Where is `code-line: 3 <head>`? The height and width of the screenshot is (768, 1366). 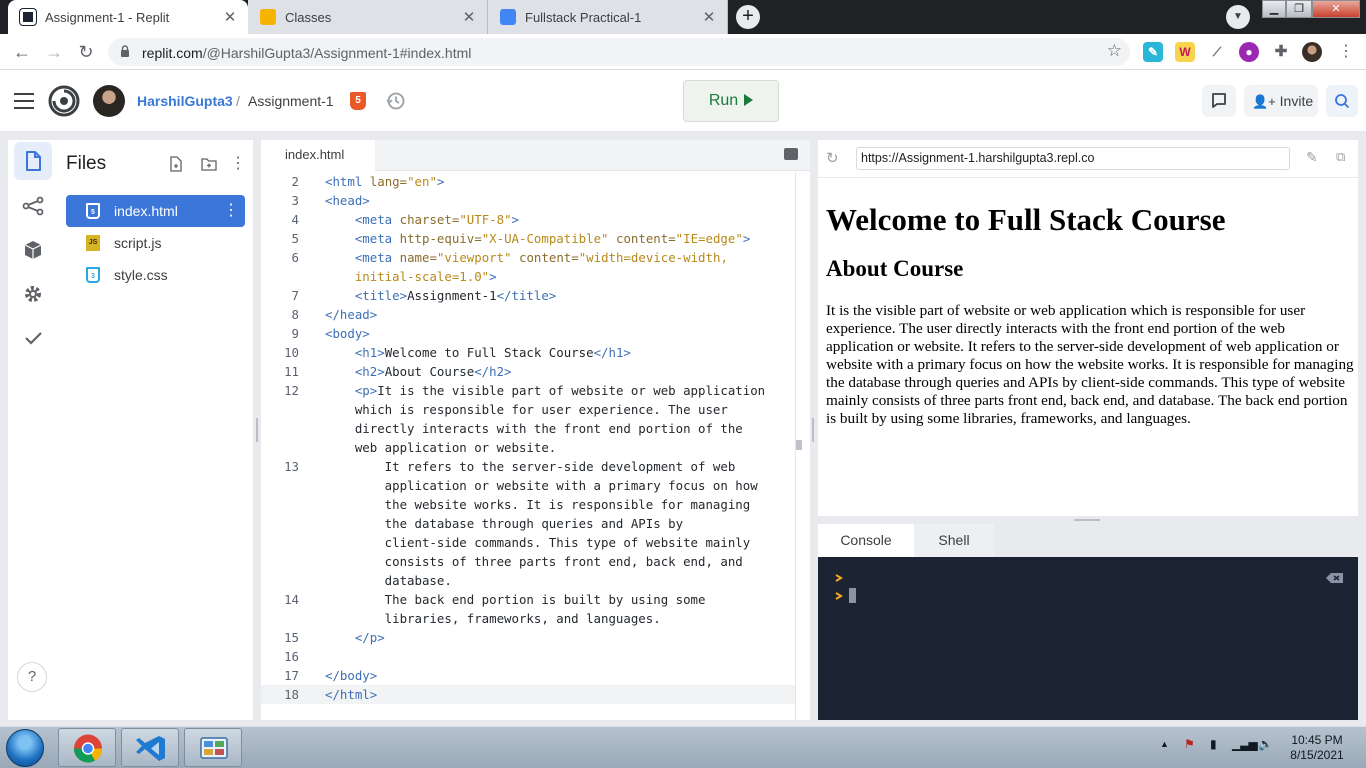
code-line: 3 <head> is located at coordinates (528, 200).